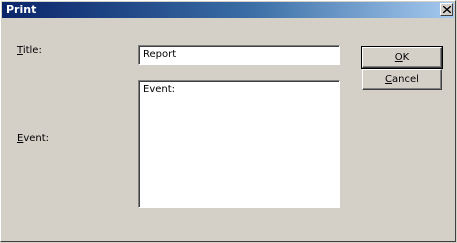 This screenshot has width=457, height=243. What do you see at coordinates (228, 10) in the screenshot?
I see `title-bar: Print` at bounding box center [228, 10].